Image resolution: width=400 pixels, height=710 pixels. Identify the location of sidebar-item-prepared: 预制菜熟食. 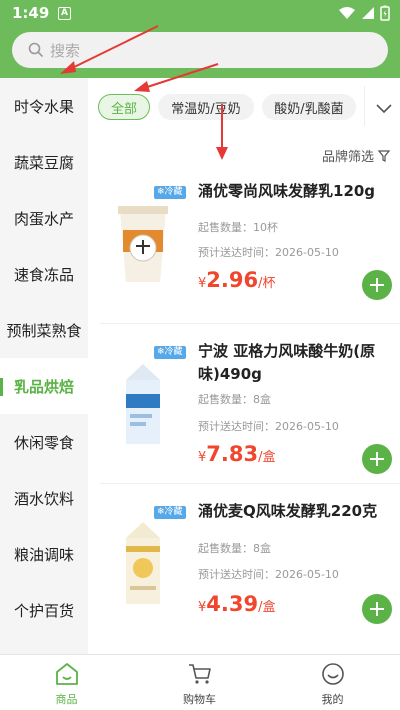
(44, 330).